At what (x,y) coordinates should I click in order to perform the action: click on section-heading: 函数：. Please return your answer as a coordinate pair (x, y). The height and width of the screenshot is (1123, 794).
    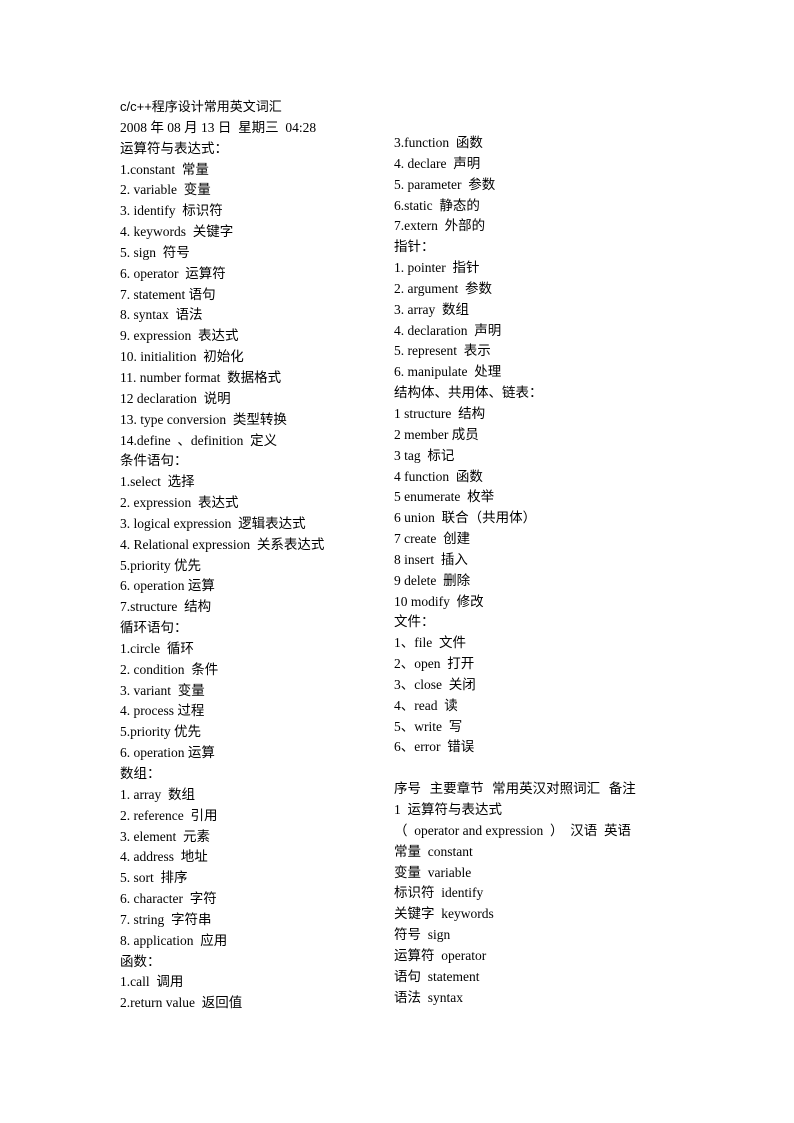
    Looking at the image, I should click on (140, 961).